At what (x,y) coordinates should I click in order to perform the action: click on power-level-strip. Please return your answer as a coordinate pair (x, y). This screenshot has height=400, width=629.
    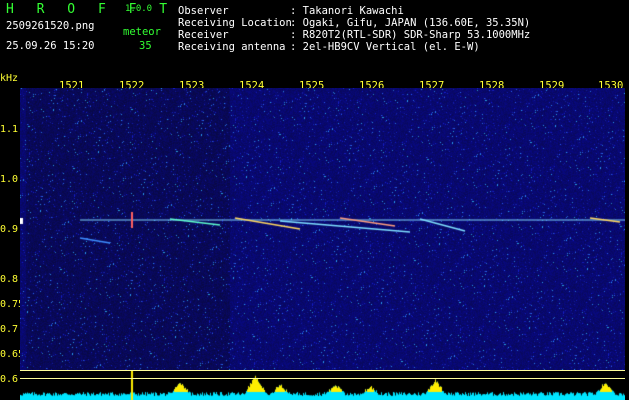
    Looking at the image, I should click on (322, 385).